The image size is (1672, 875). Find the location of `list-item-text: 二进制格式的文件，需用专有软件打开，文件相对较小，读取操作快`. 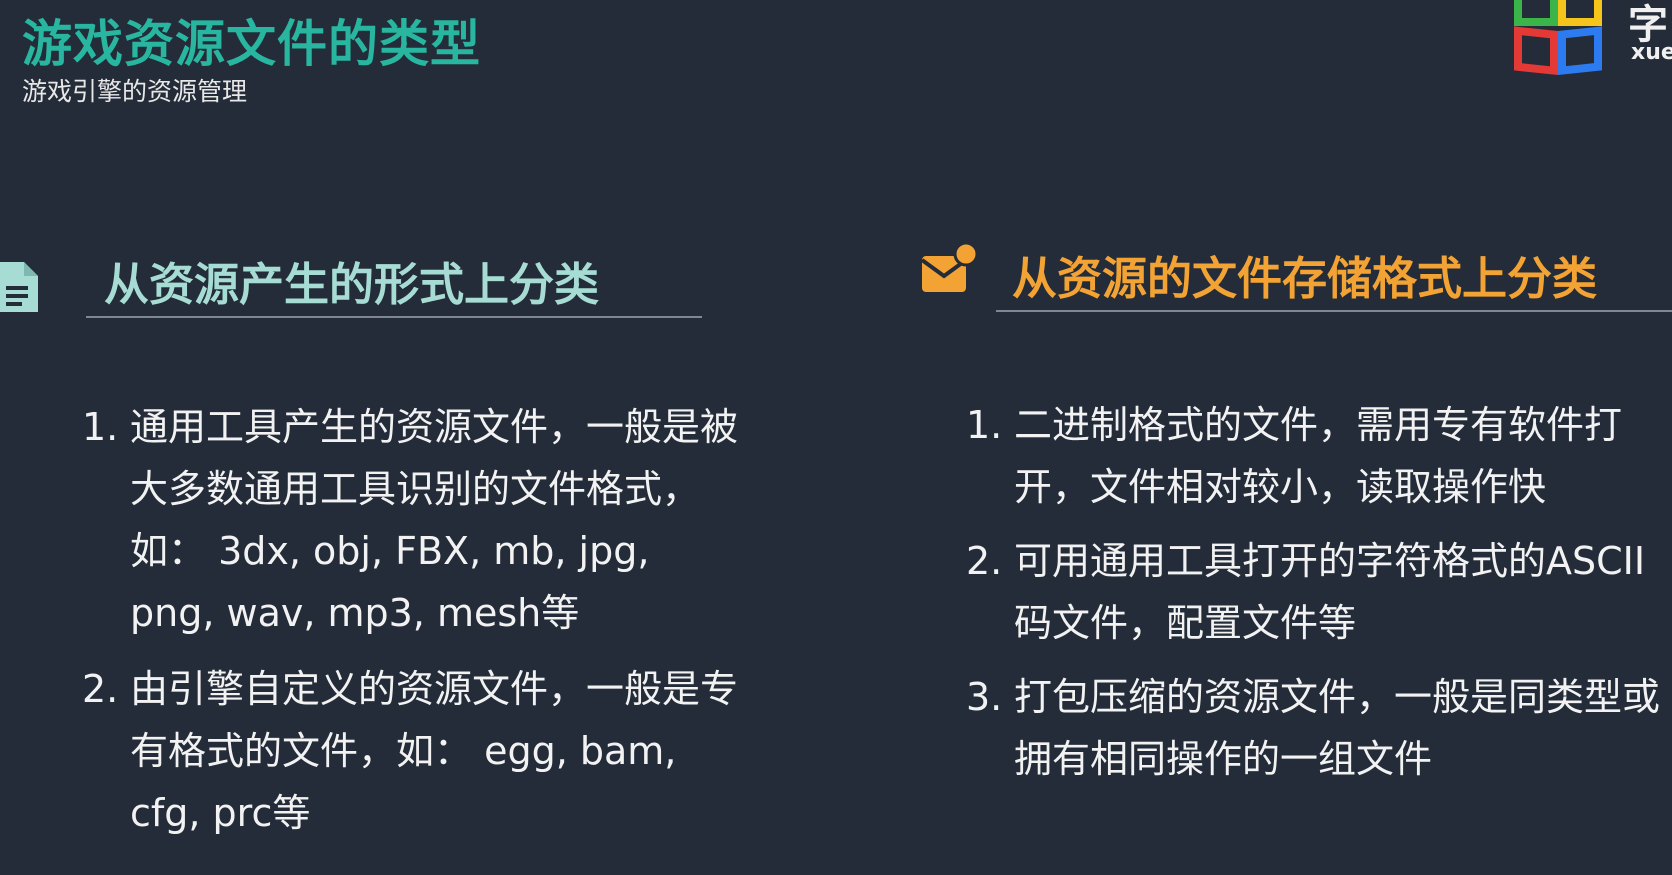

list-item-text: 二进制格式的文件，需用专有软件打开，文件相对较小，读取操作快 is located at coordinates (1318, 456).